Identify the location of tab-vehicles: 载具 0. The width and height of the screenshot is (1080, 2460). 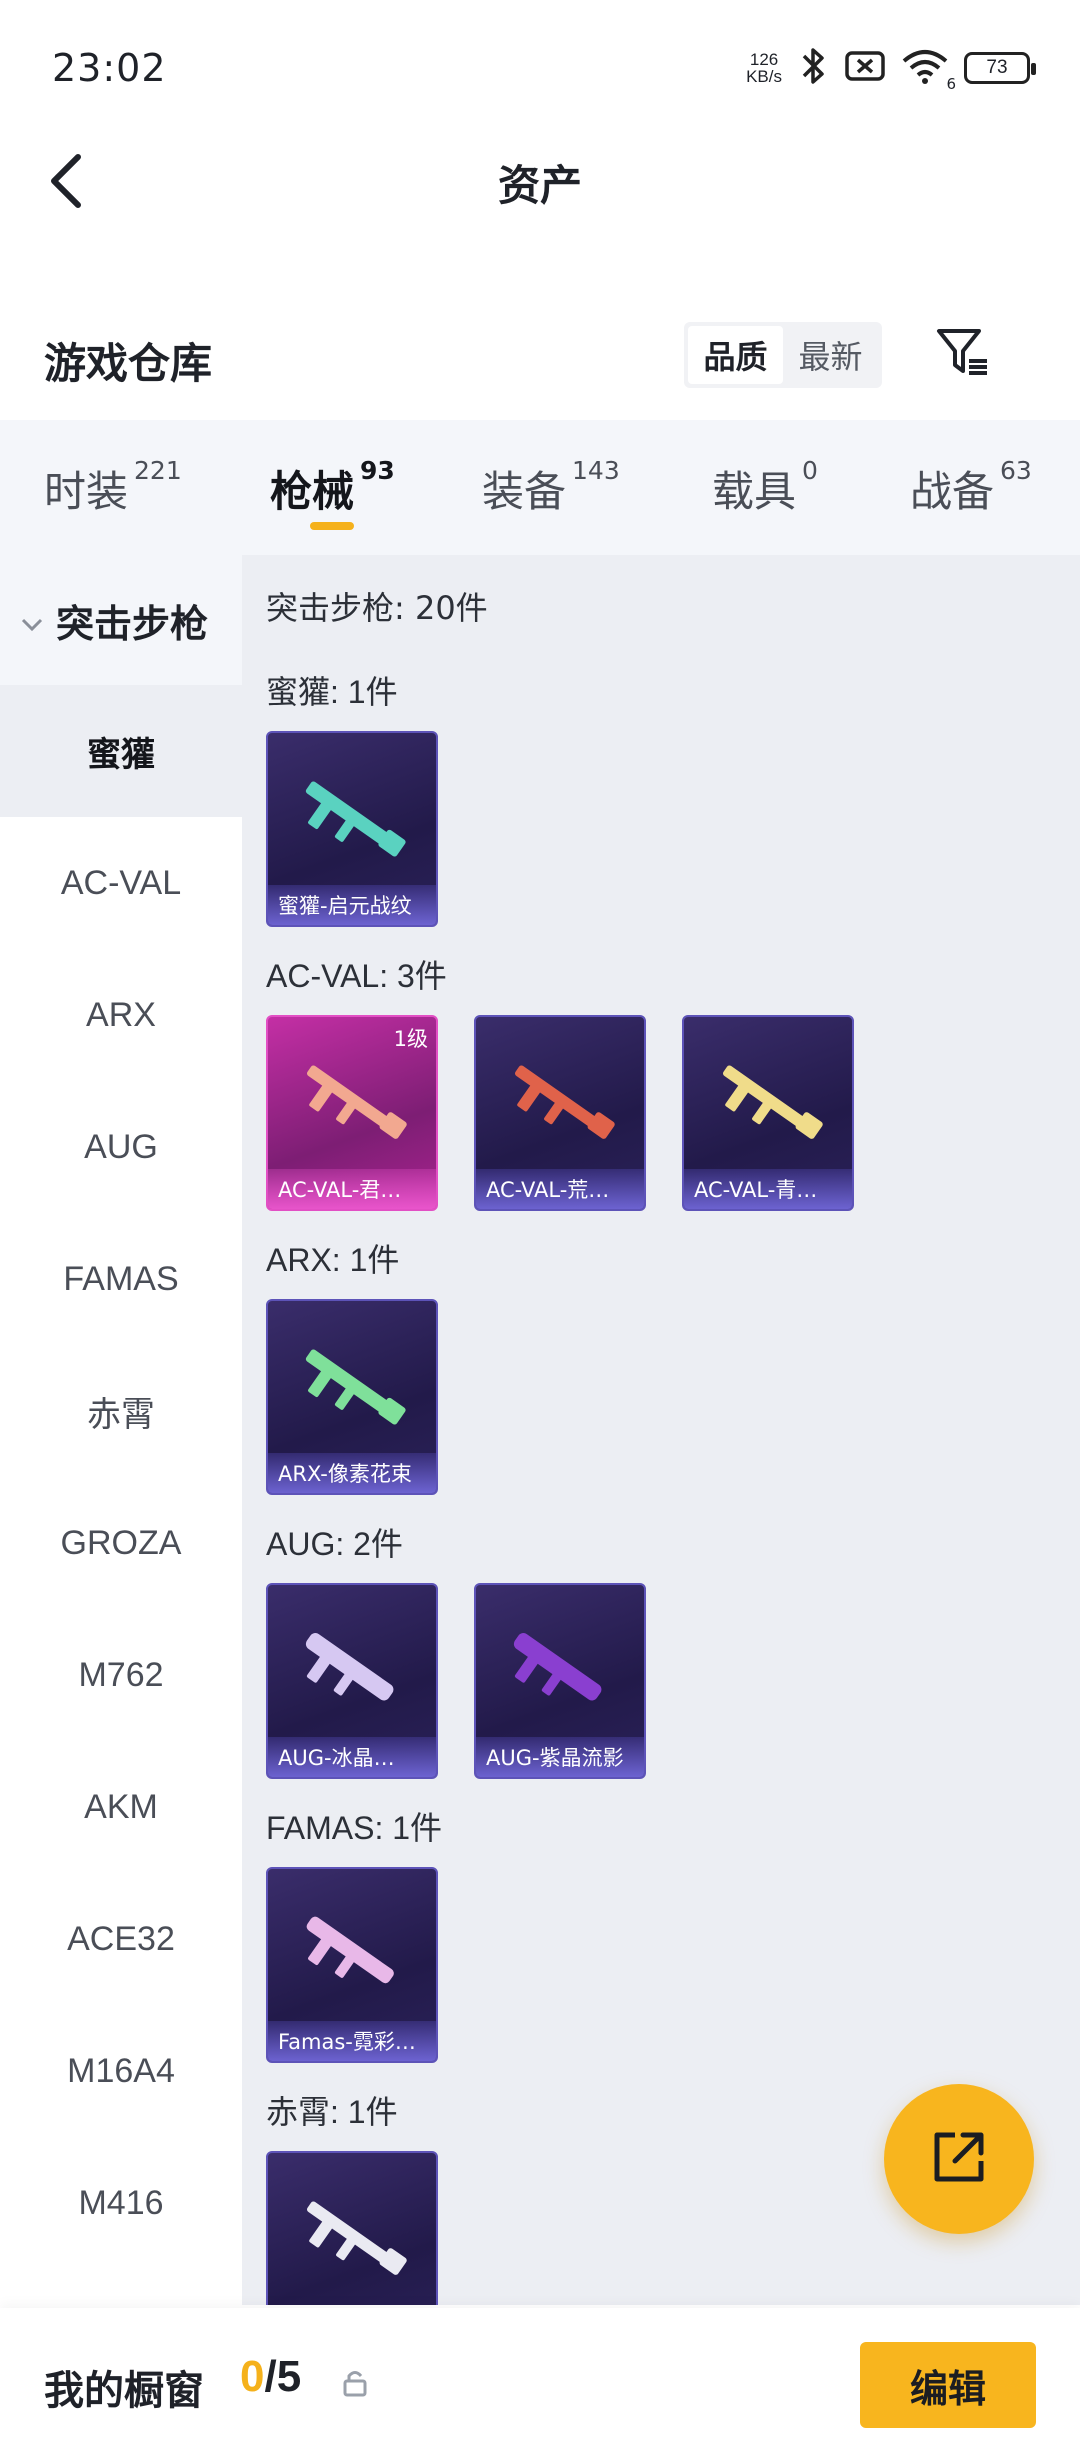
(765, 487).